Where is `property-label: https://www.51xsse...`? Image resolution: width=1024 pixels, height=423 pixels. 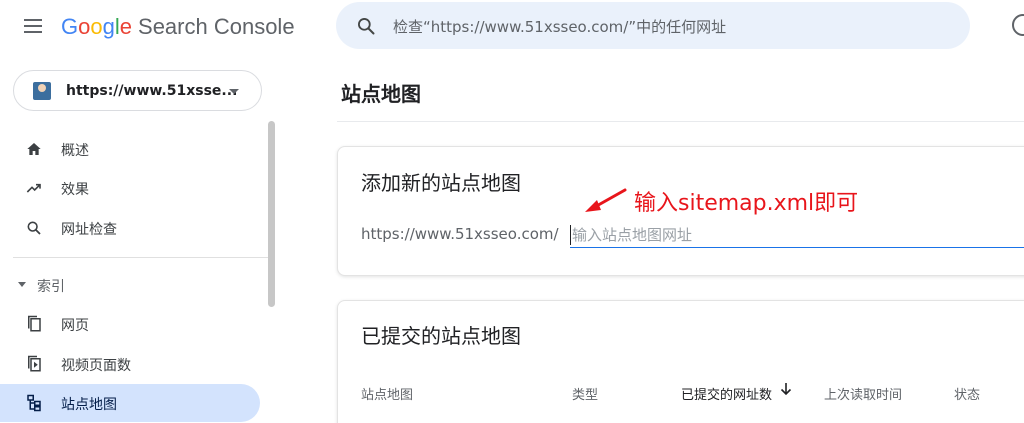
property-label: https://www.51xsse... is located at coordinates (151, 91).